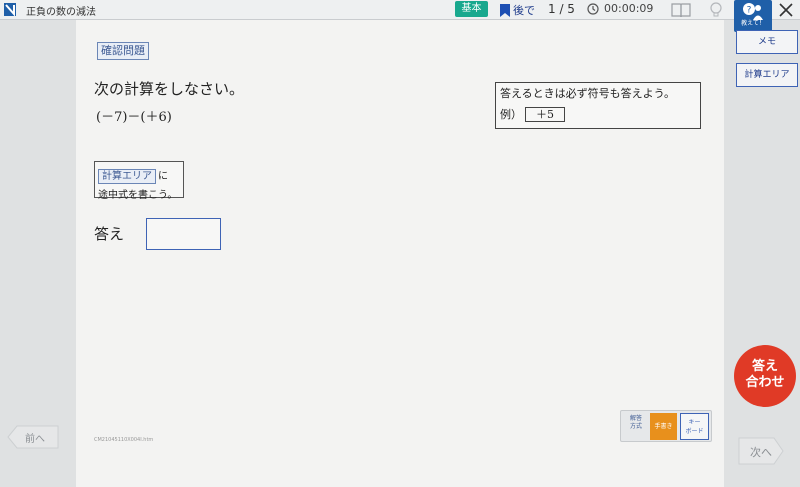  What do you see at coordinates (138, 195) in the screenshot?
I see `hint-text: 途中式を書こう。` at bounding box center [138, 195].